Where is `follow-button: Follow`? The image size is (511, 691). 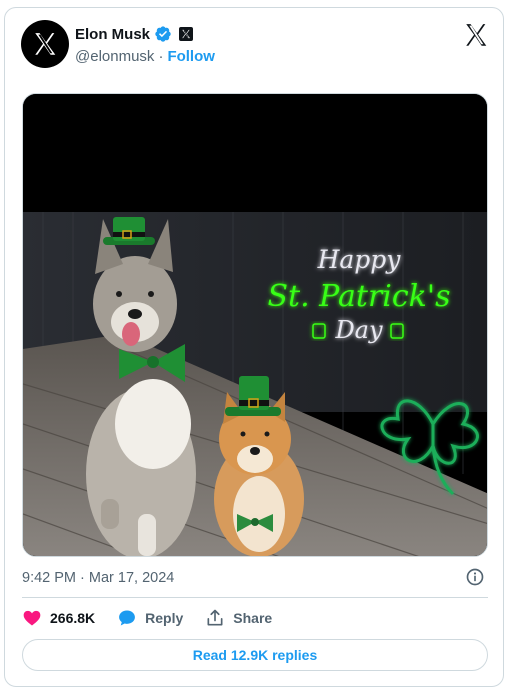
follow-button: Follow is located at coordinates (191, 56).